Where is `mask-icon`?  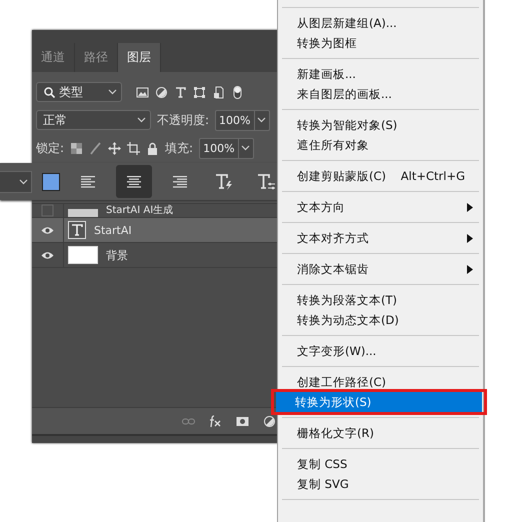 mask-icon is located at coordinates (242, 421).